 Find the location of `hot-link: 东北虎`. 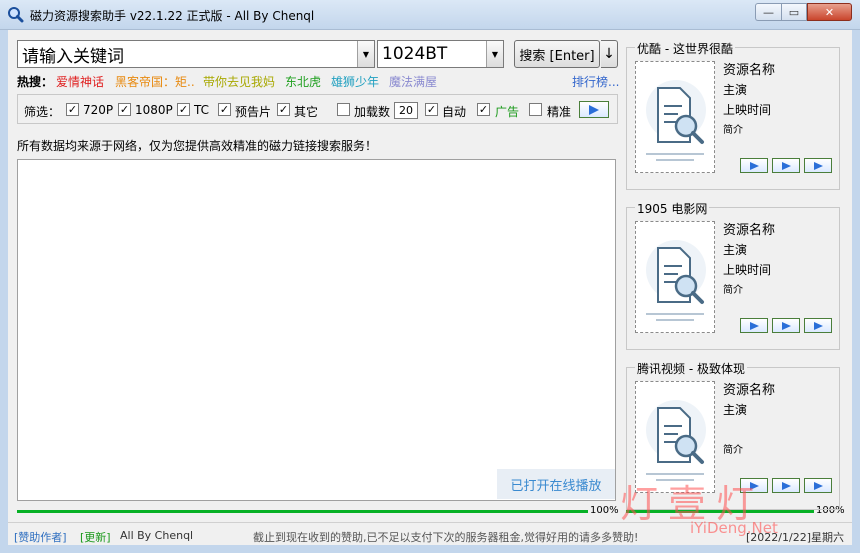

hot-link: 东北虎 is located at coordinates (303, 81).